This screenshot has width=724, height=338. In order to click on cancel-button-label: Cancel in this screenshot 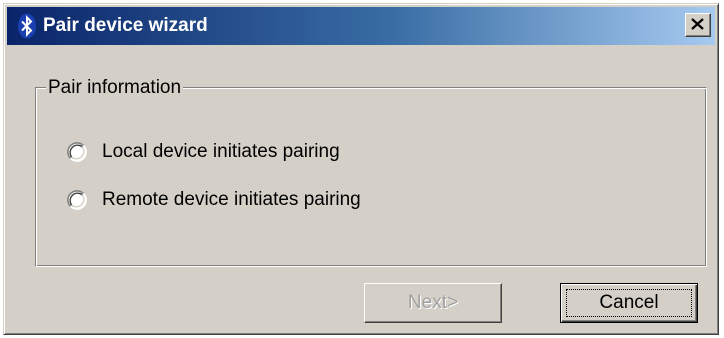, I will do `click(629, 302)`.